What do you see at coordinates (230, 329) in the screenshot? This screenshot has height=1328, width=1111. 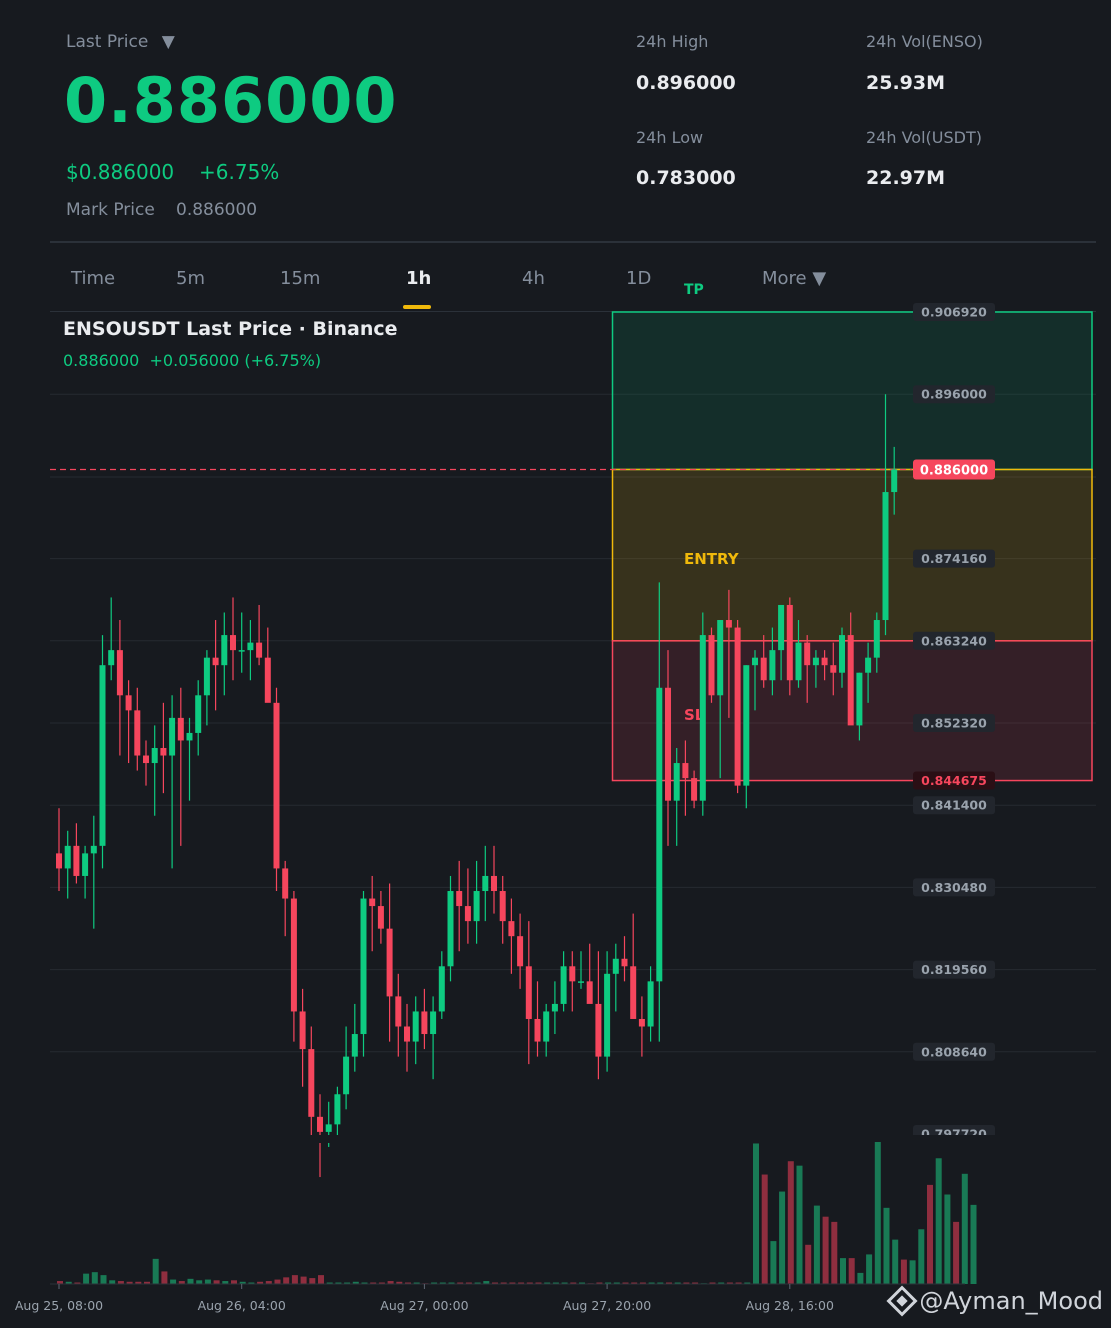 I see `chart-title: ENSOUSDT Last Price · Binance` at bounding box center [230, 329].